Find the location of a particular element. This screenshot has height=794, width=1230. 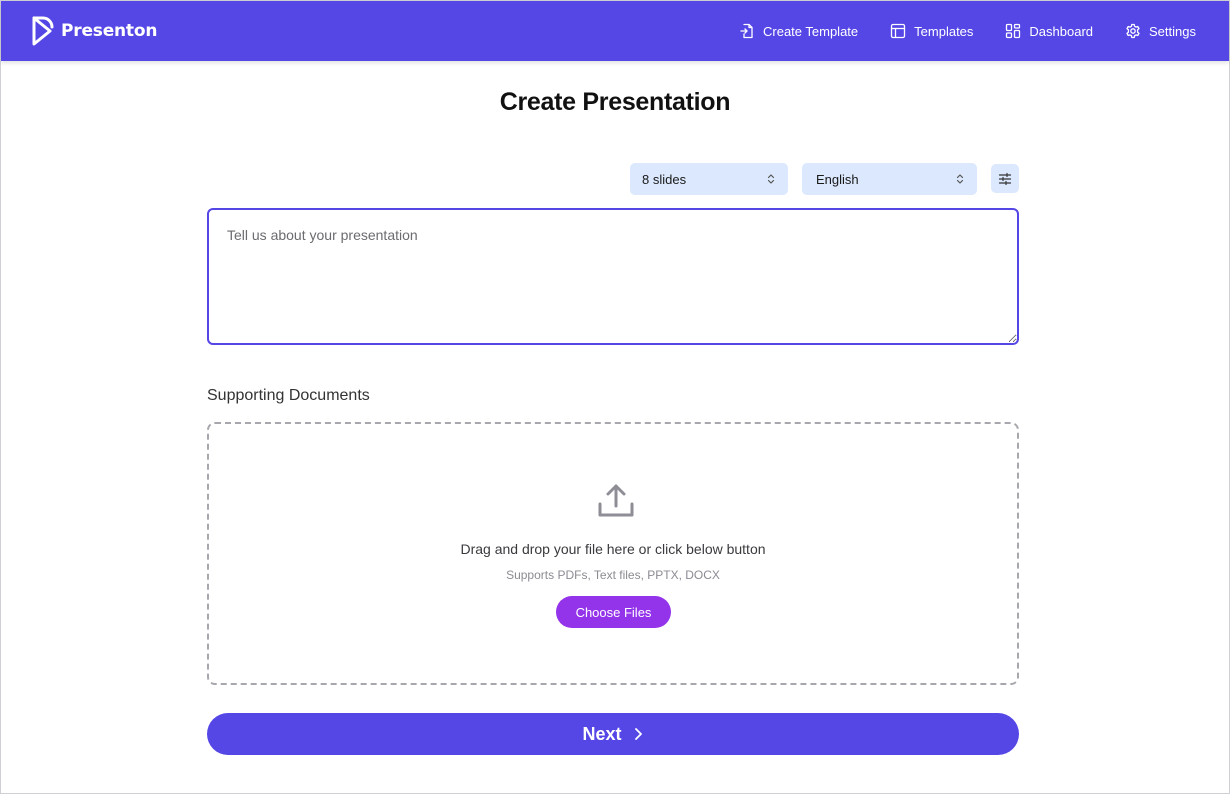

supporting-documents-label: Supporting Documents is located at coordinates (288, 395).